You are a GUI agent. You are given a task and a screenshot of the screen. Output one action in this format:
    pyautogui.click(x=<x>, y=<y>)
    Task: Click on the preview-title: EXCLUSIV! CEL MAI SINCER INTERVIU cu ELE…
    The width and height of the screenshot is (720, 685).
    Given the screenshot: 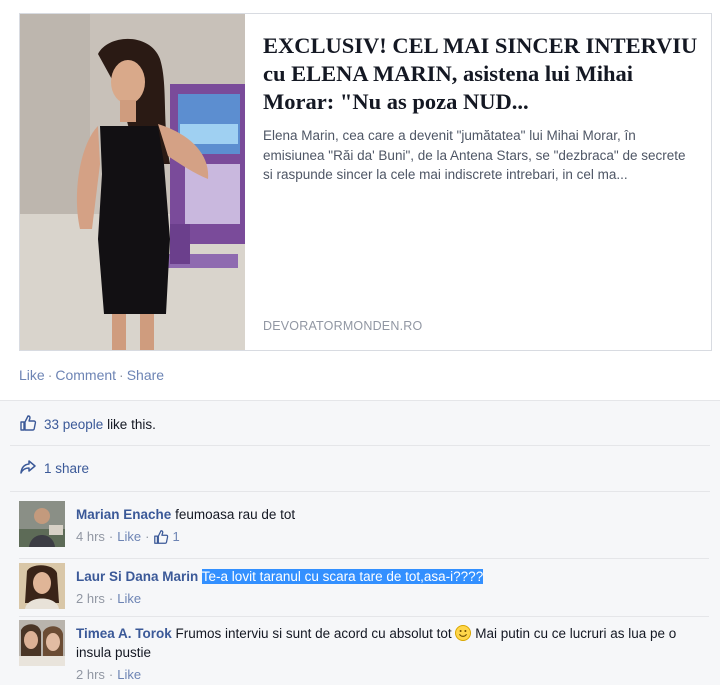 What is the action you would take?
    pyautogui.click(x=480, y=74)
    